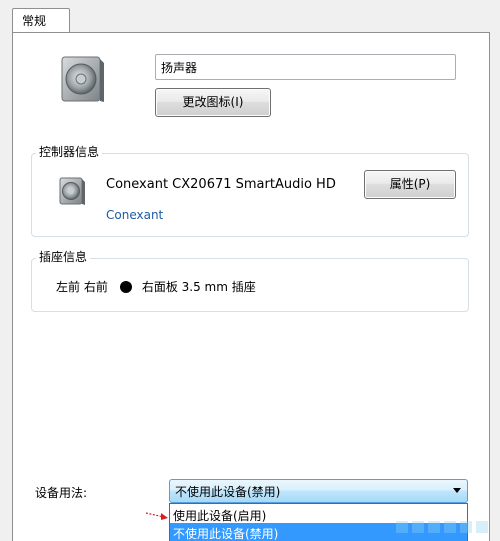 This screenshot has width=500, height=541. What do you see at coordinates (82, 287) in the screenshot?
I see `jack-position: 左前 右前` at bounding box center [82, 287].